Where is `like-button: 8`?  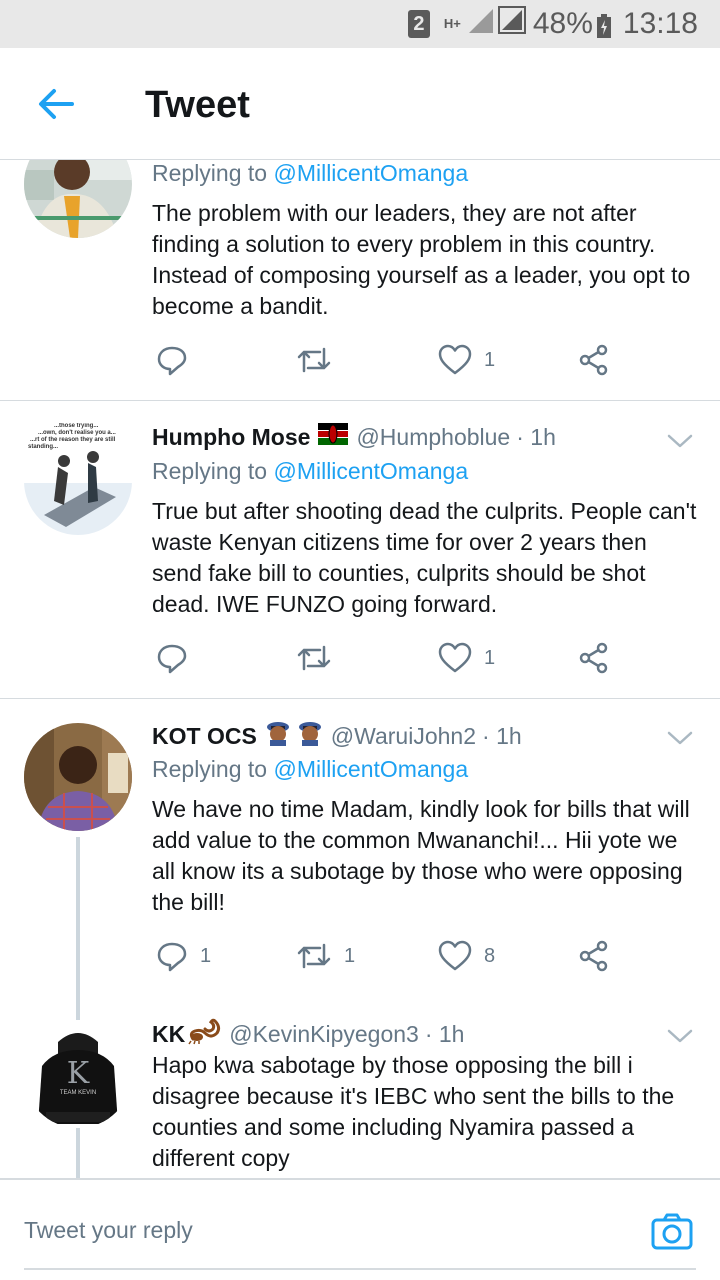 like-button: 8 is located at coordinates (466, 956).